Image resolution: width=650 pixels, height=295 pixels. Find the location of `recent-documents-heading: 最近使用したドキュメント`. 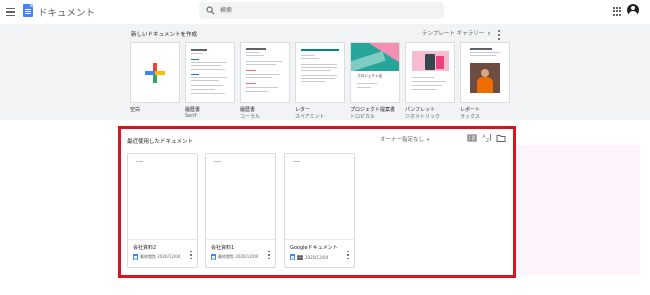

recent-documents-heading: 最近使用したドキュメント is located at coordinates (160, 142).